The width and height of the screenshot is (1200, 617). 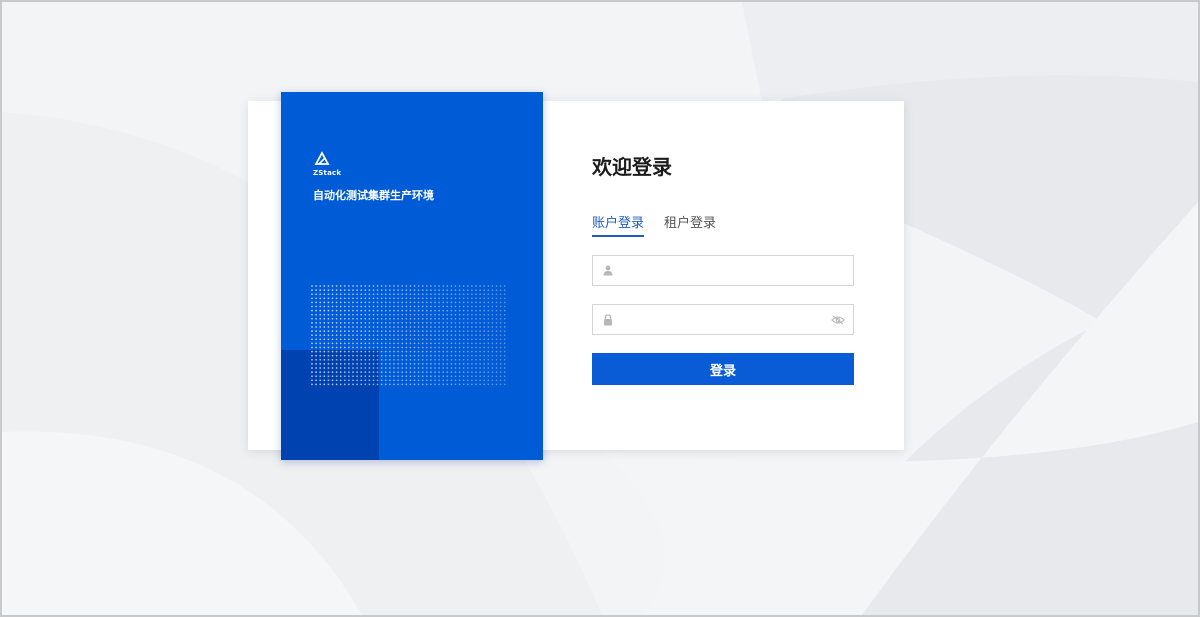 What do you see at coordinates (838, 320) in the screenshot?
I see `eye-hidden-icon` at bounding box center [838, 320].